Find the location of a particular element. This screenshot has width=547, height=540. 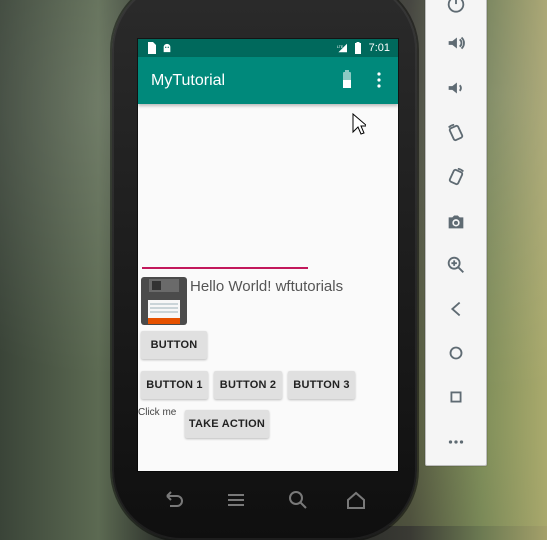

hello-text: Hello World! wftutorials is located at coordinates (267, 286).